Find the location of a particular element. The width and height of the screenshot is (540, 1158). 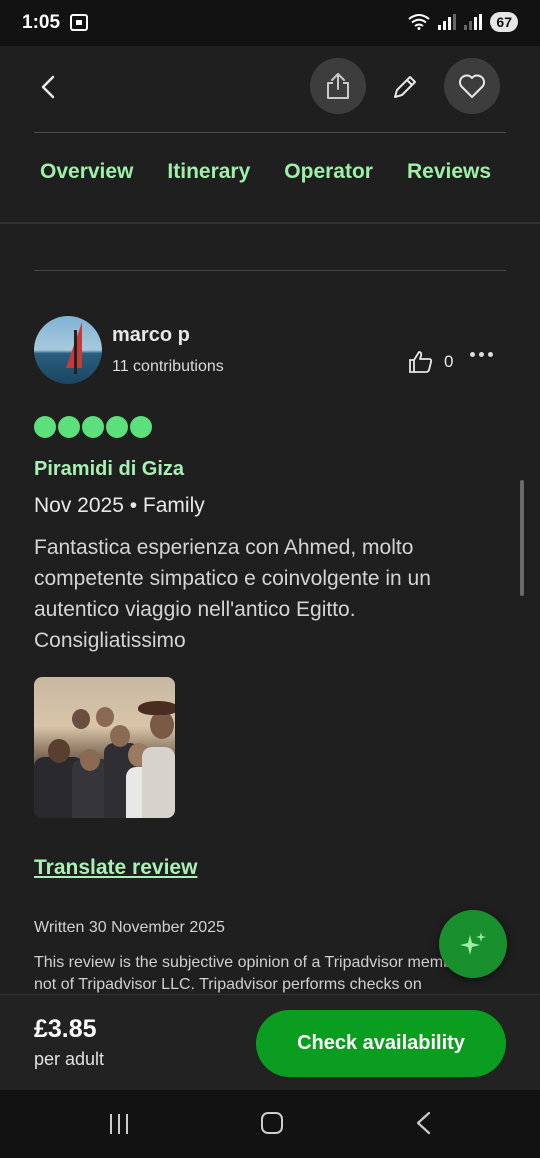

helpful-vote-button: 0 is located at coordinates (430, 362).